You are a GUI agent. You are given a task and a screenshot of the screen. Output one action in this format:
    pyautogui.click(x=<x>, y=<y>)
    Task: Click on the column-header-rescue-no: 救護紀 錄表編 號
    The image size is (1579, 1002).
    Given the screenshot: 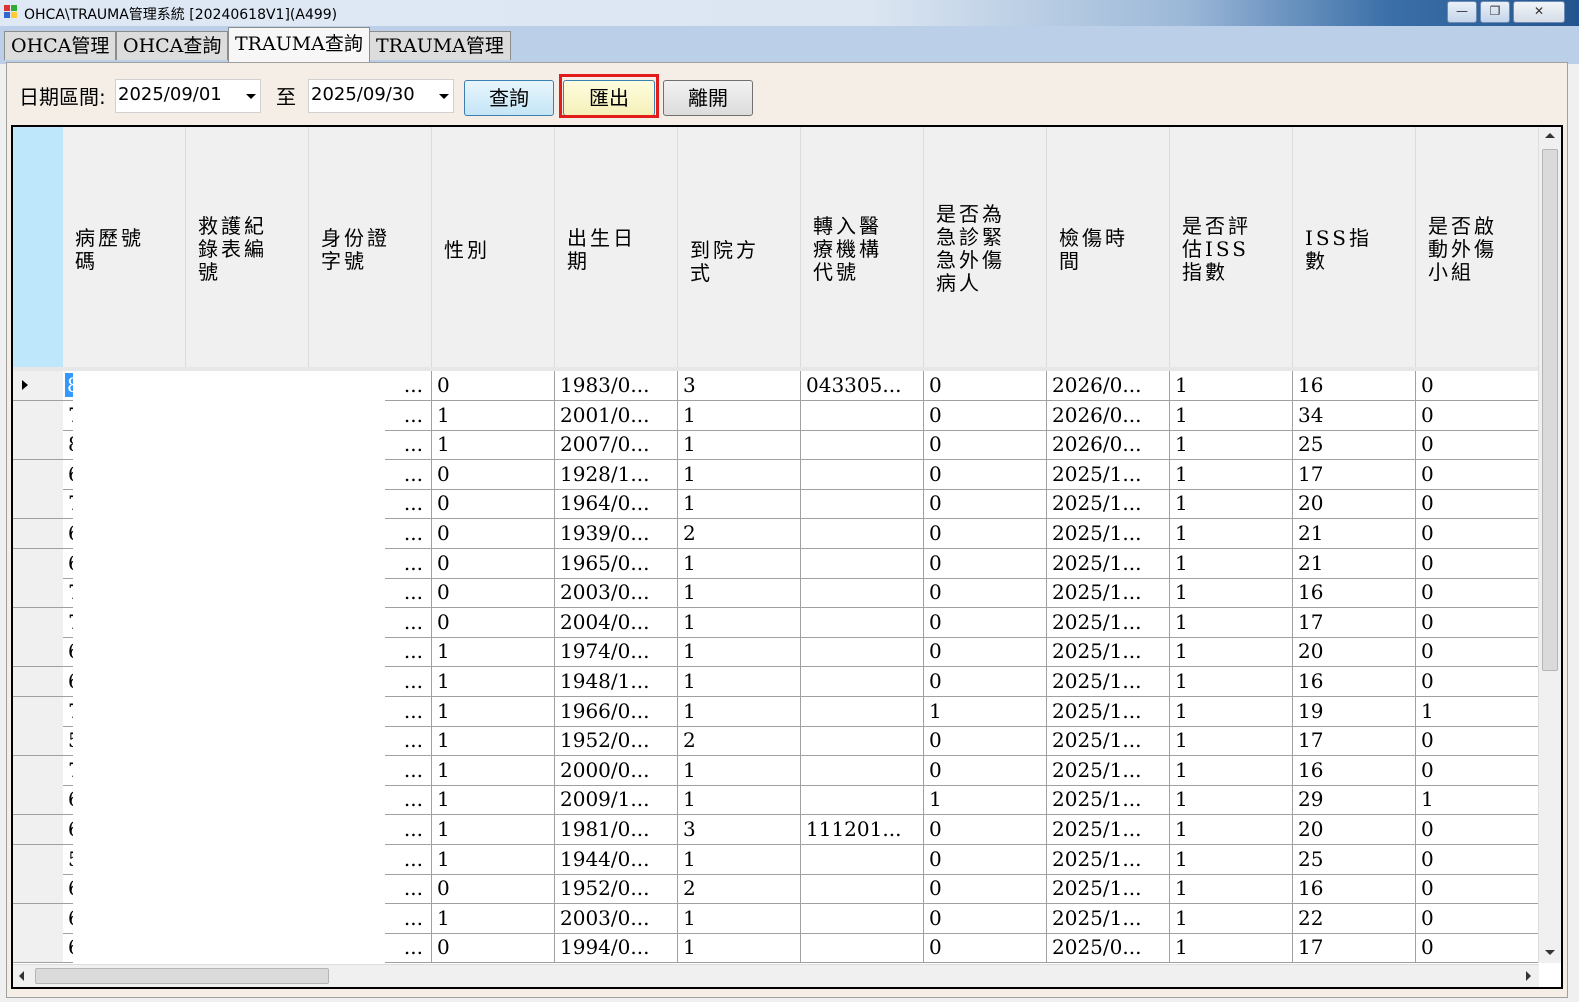 What is the action you would take?
    pyautogui.click(x=247, y=249)
    